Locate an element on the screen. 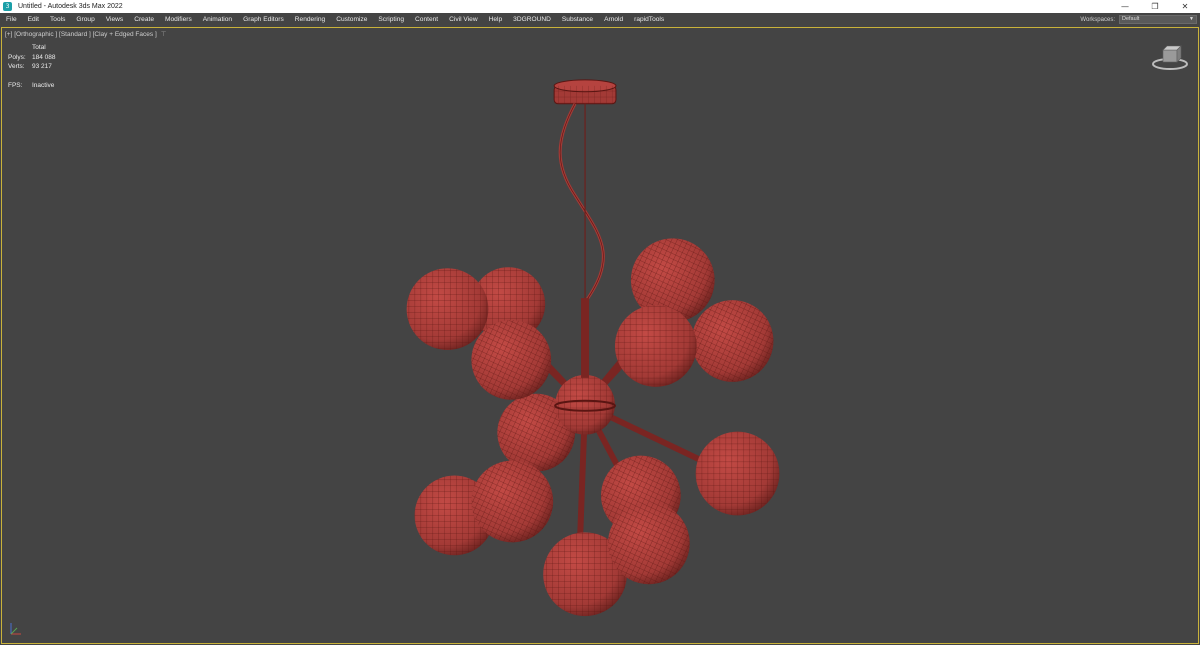  ceiling-canopy is located at coordinates (585, 92).